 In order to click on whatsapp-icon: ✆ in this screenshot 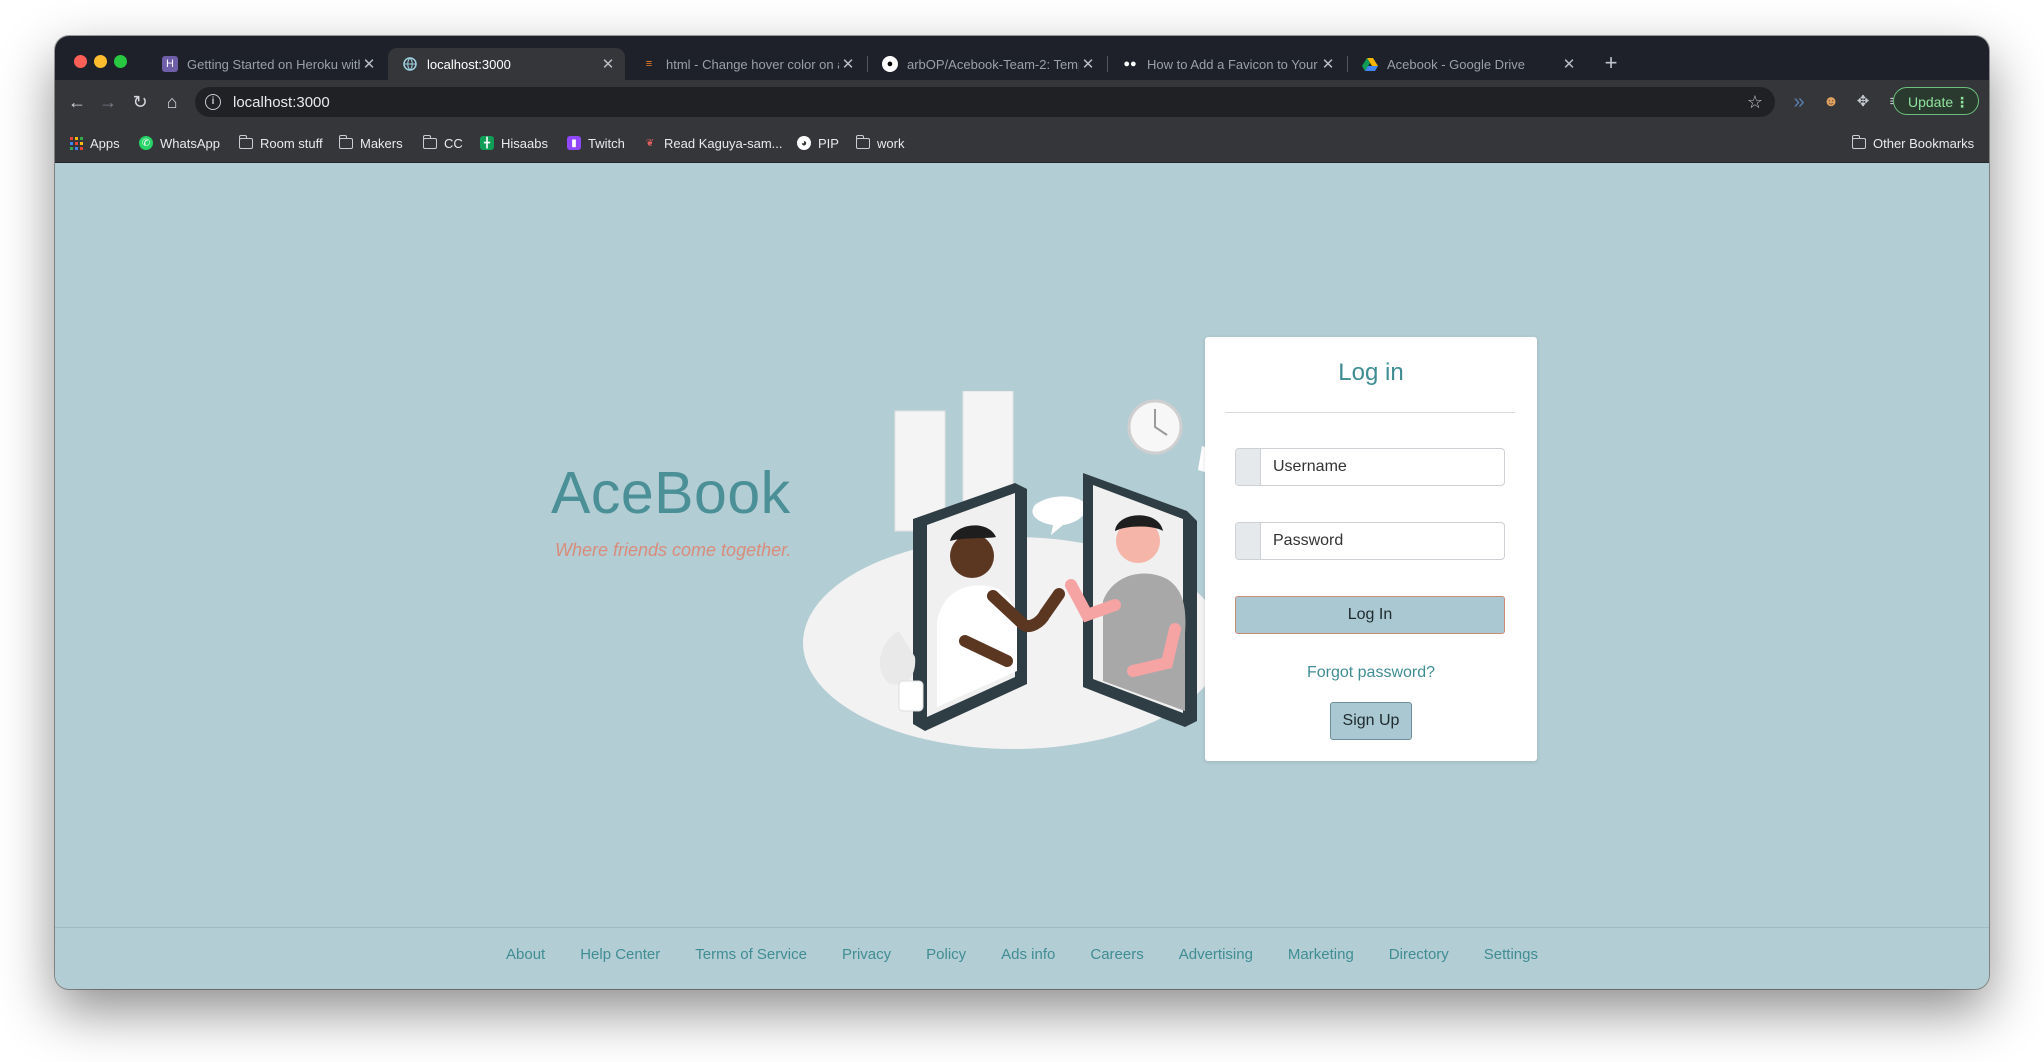, I will do `click(146, 143)`.